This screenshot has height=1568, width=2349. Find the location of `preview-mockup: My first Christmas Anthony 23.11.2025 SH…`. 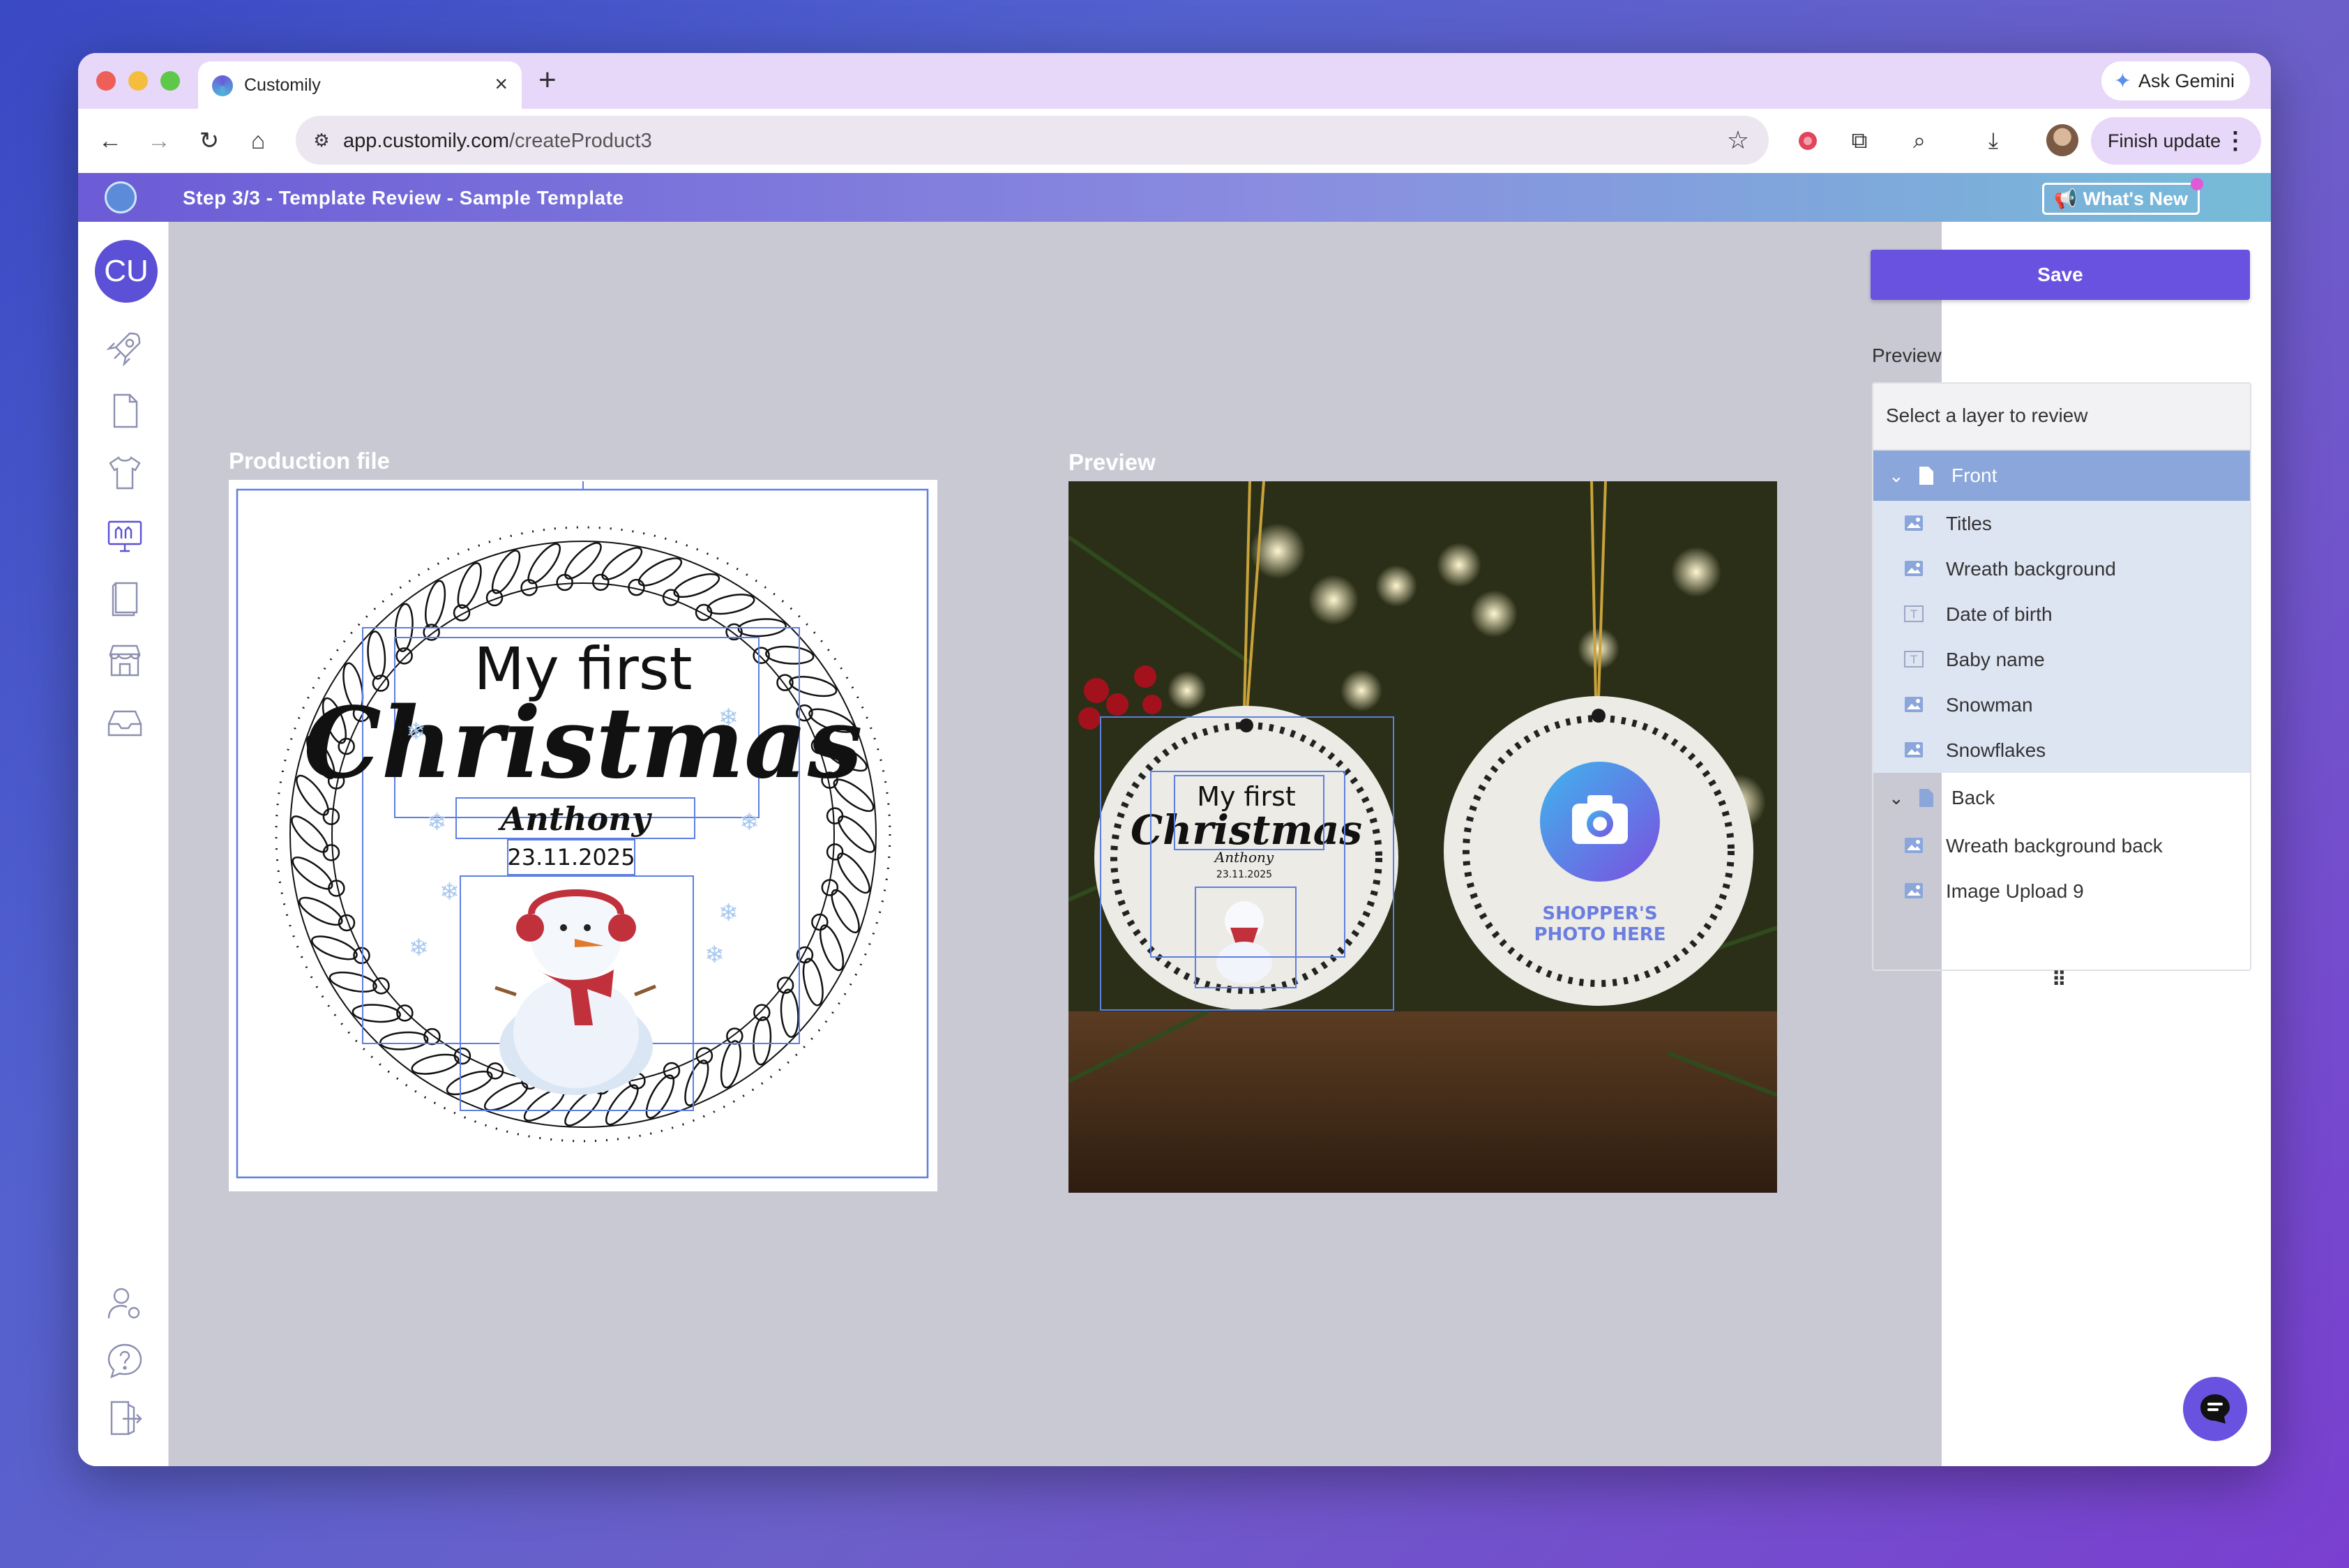

preview-mockup: My first Christmas Anthony 23.11.2025 SH… is located at coordinates (1422, 837).